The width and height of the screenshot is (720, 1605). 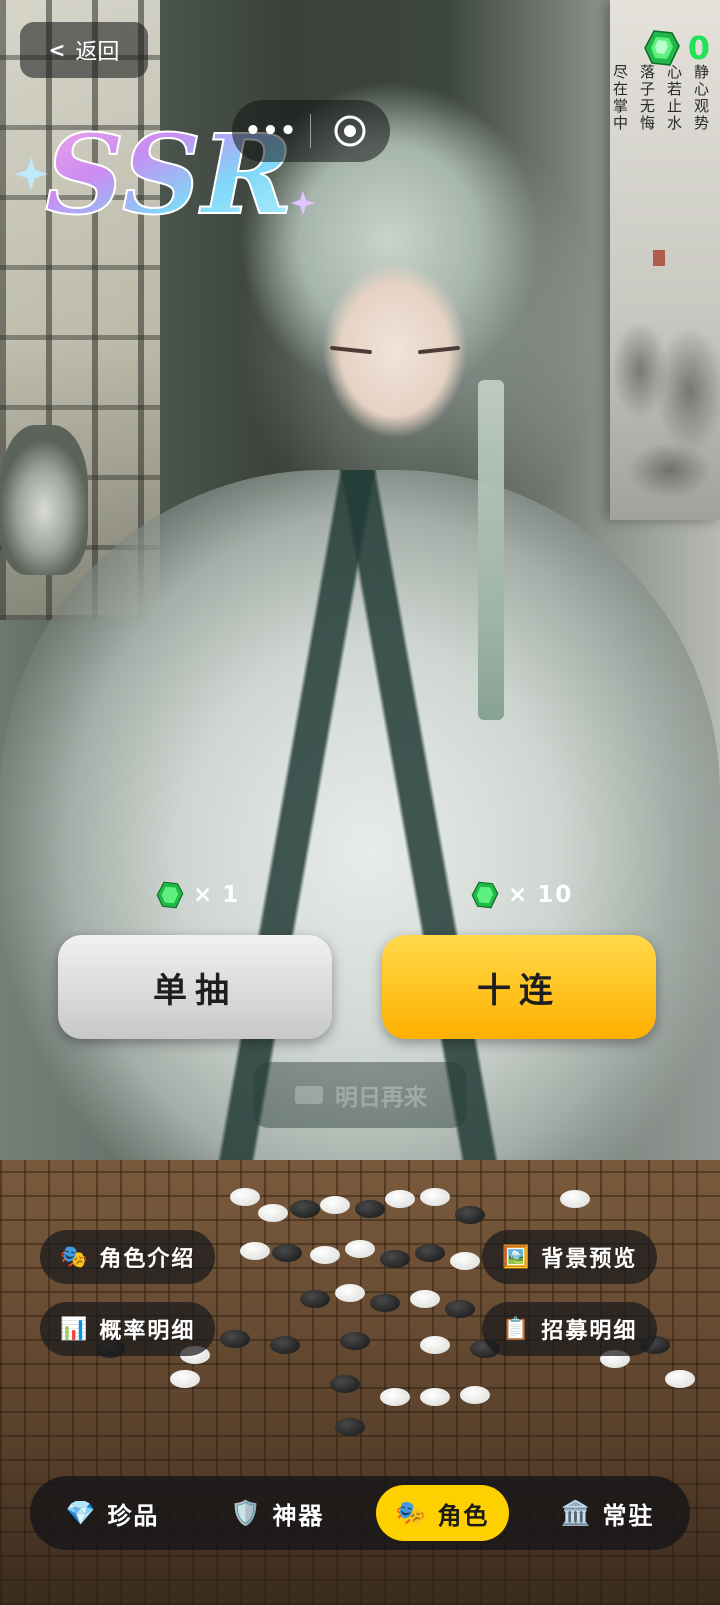 I want to click on jade-tassel, so click(x=491, y=550).